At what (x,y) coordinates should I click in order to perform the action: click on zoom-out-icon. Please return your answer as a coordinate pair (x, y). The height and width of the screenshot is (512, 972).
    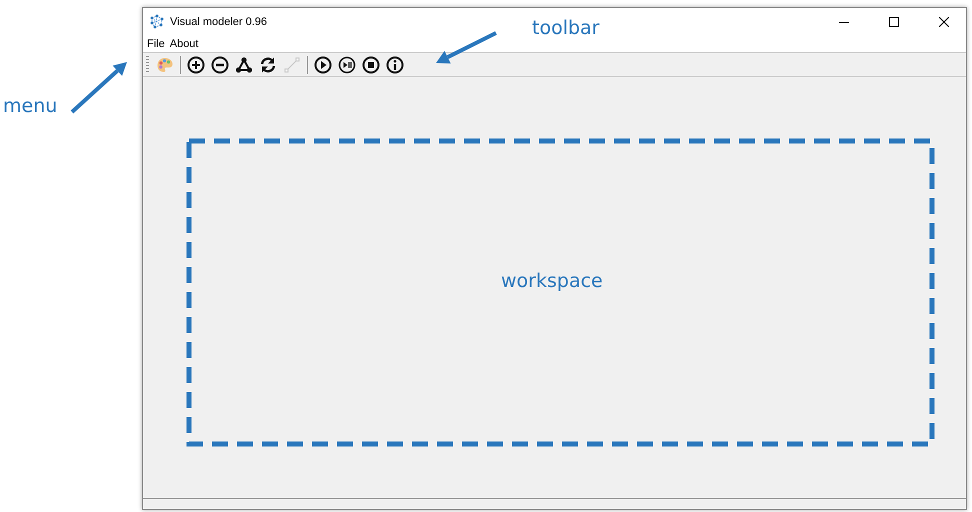
    Looking at the image, I should click on (220, 65).